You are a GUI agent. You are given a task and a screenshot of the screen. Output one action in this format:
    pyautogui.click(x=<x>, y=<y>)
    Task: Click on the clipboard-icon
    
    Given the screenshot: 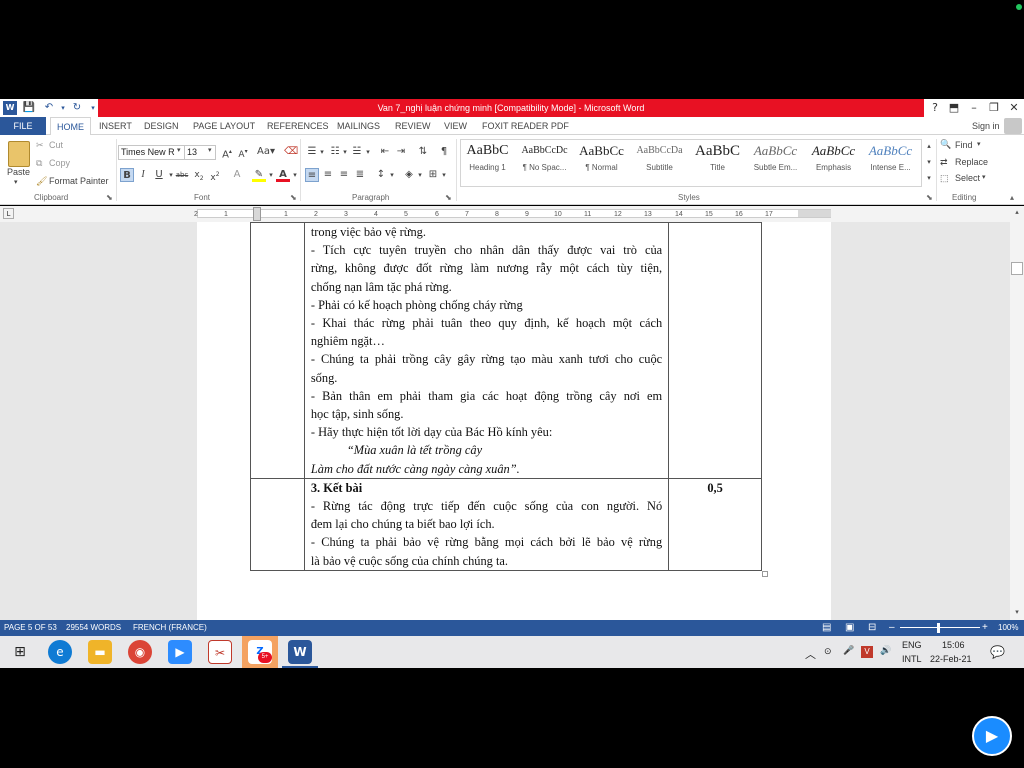 What is the action you would take?
    pyautogui.click(x=19, y=154)
    